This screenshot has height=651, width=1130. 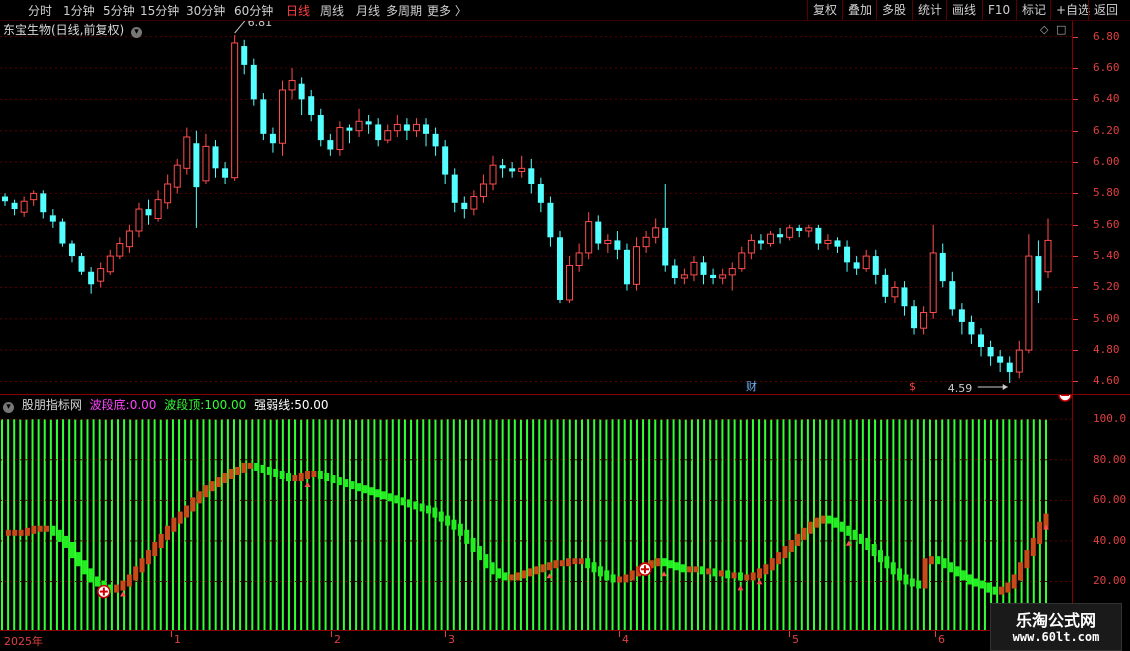 What do you see at coordinates (368, 10) in the screenshot?
I see `period-tab-8: 月线` at bounding box center [368, 10].